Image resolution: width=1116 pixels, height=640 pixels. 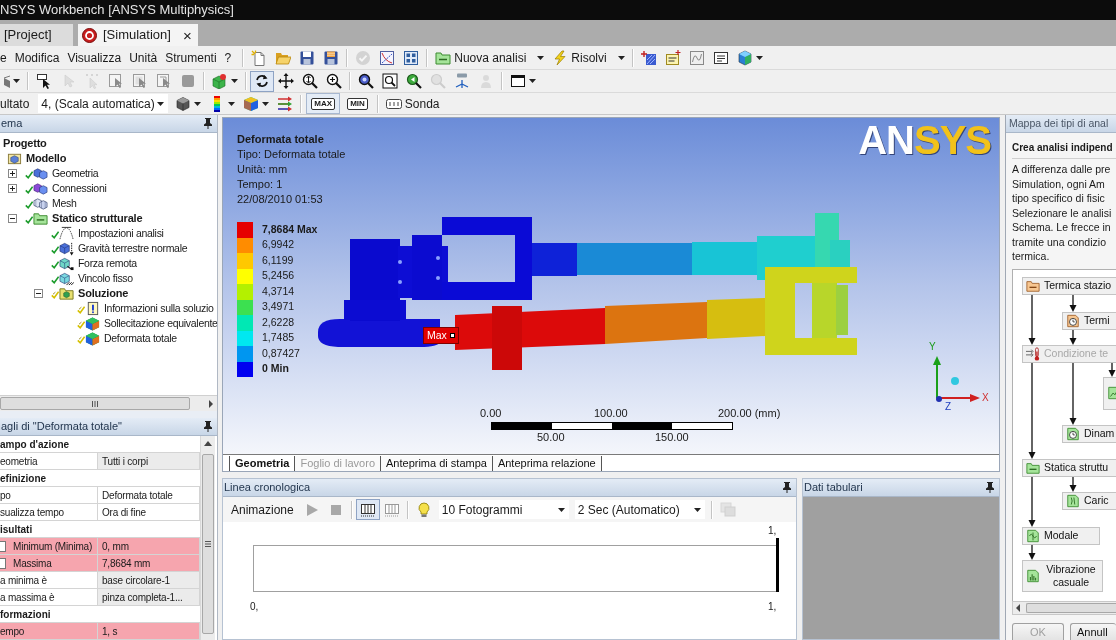 What do you see at coordinates (259, 57) in the screenshot?
I see `new-file-icon` at bounding box center [259, 57].